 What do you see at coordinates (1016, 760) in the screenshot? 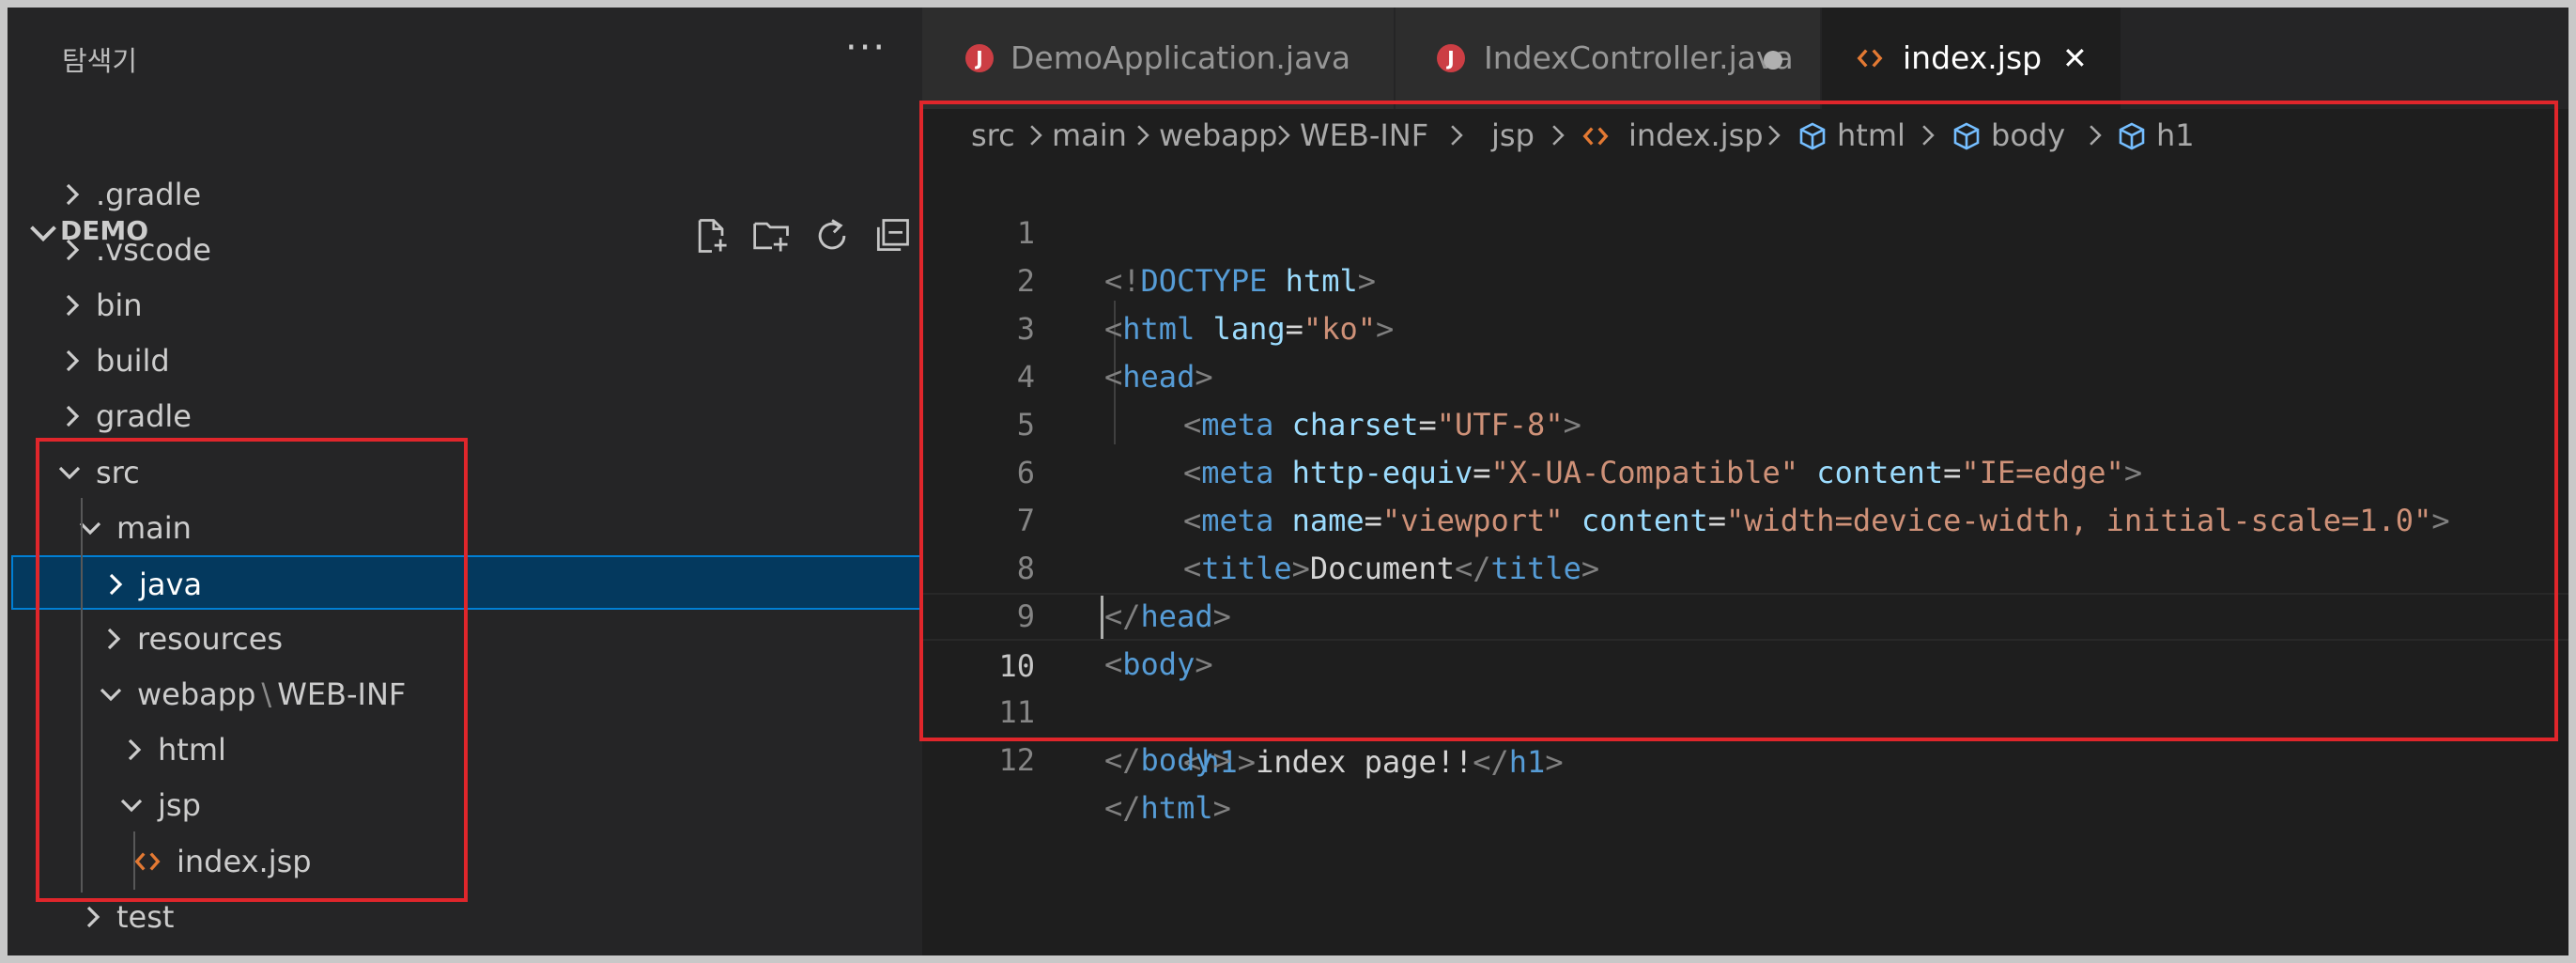
I see `line-number: 12` at bounding box center [1016, 760].